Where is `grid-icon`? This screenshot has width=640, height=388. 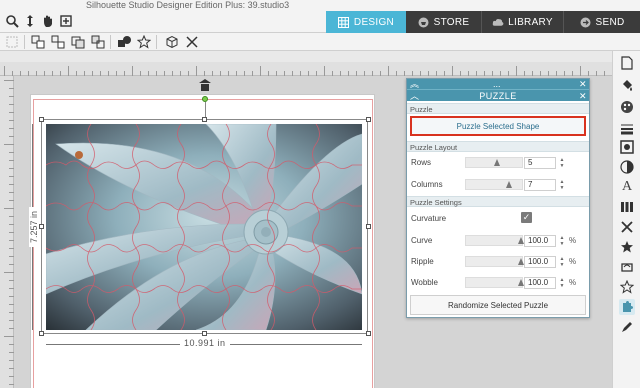
grid-icon is located at coordinates (344, 22).